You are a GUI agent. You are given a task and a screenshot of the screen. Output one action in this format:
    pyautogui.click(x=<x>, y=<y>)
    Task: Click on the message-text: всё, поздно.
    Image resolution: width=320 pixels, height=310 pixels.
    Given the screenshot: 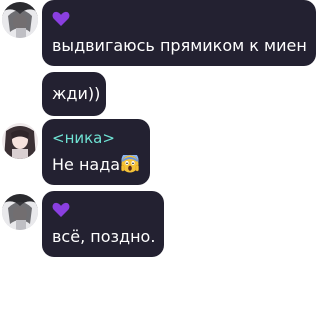 What is the action you would take?
    pyautogui.click(x=104, y=236)
    